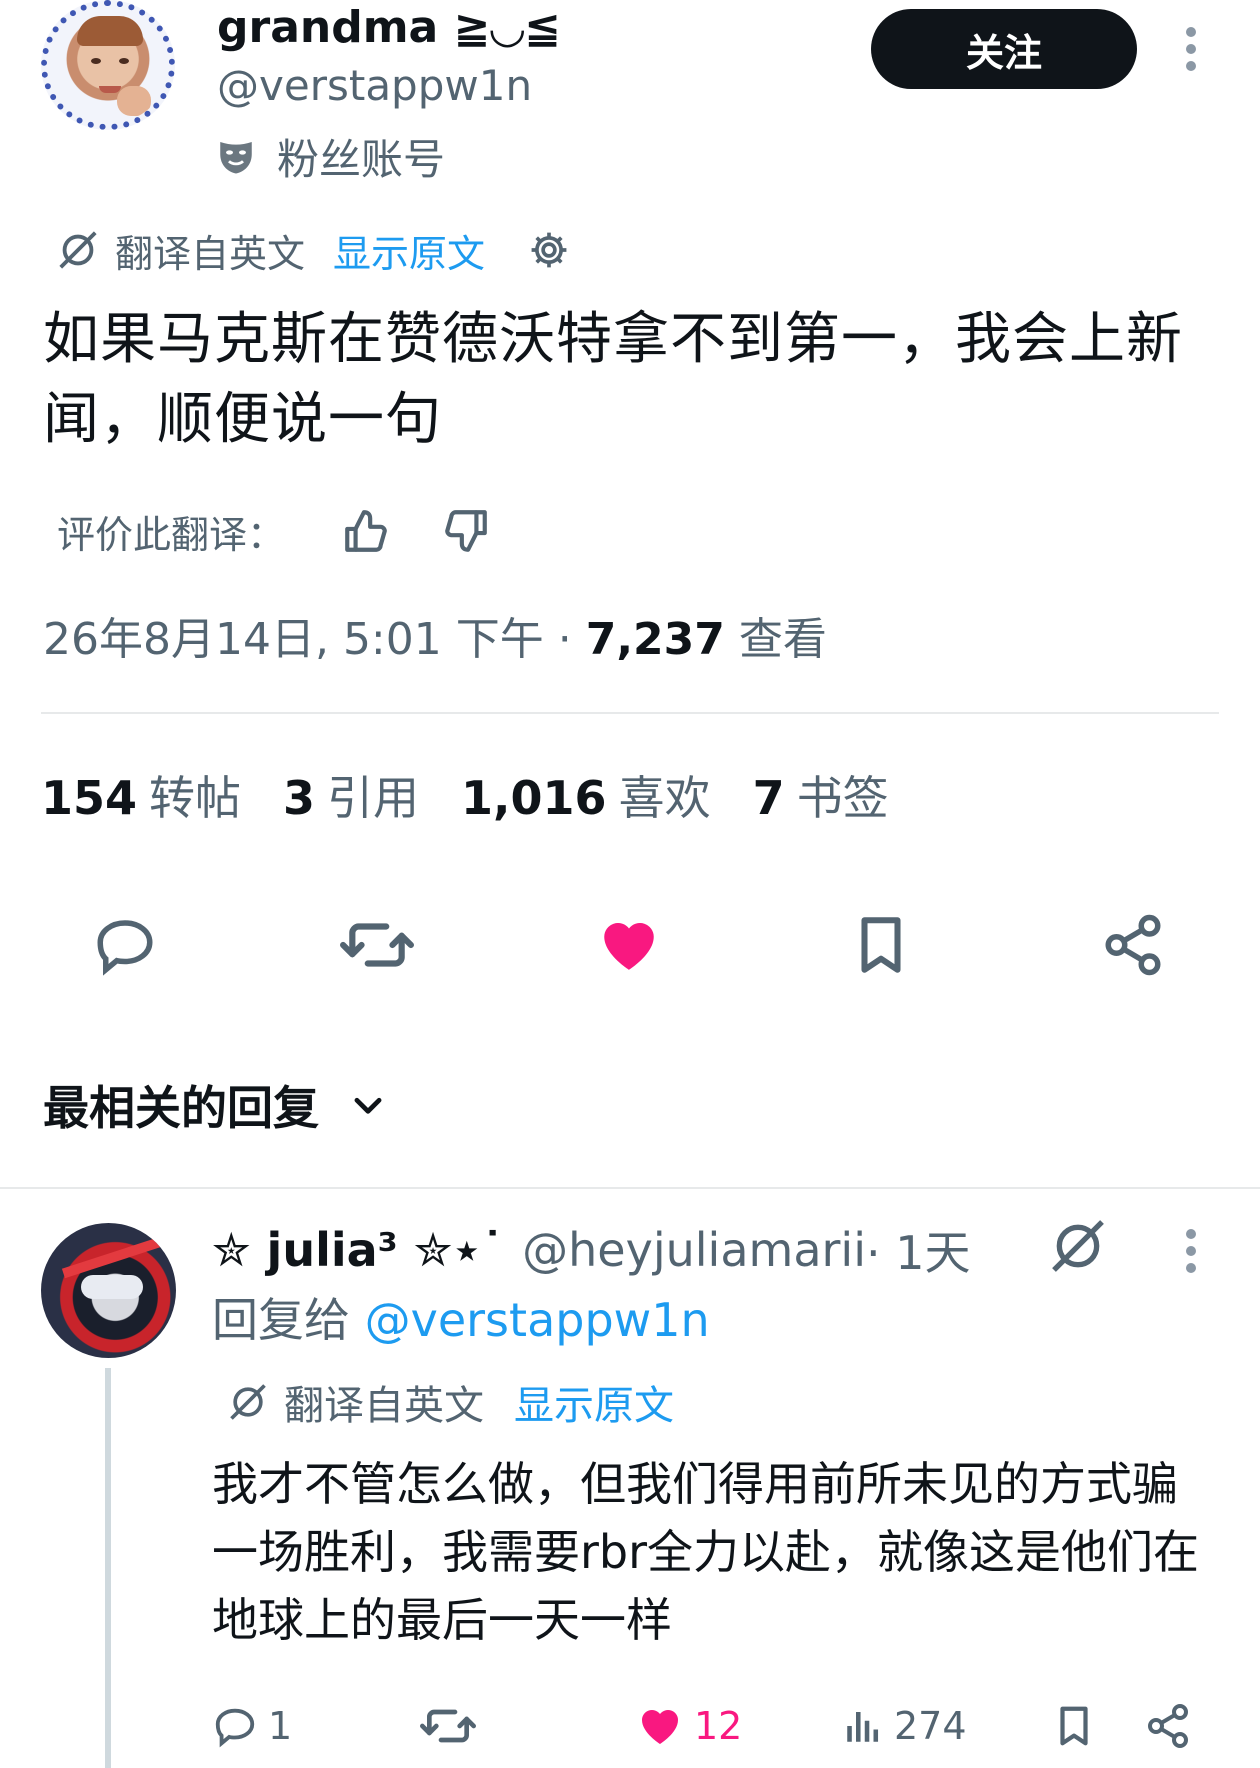 This screenshot has height=1768, width=1260. I want to click on thumbs-down-icon, so click(466, 531).